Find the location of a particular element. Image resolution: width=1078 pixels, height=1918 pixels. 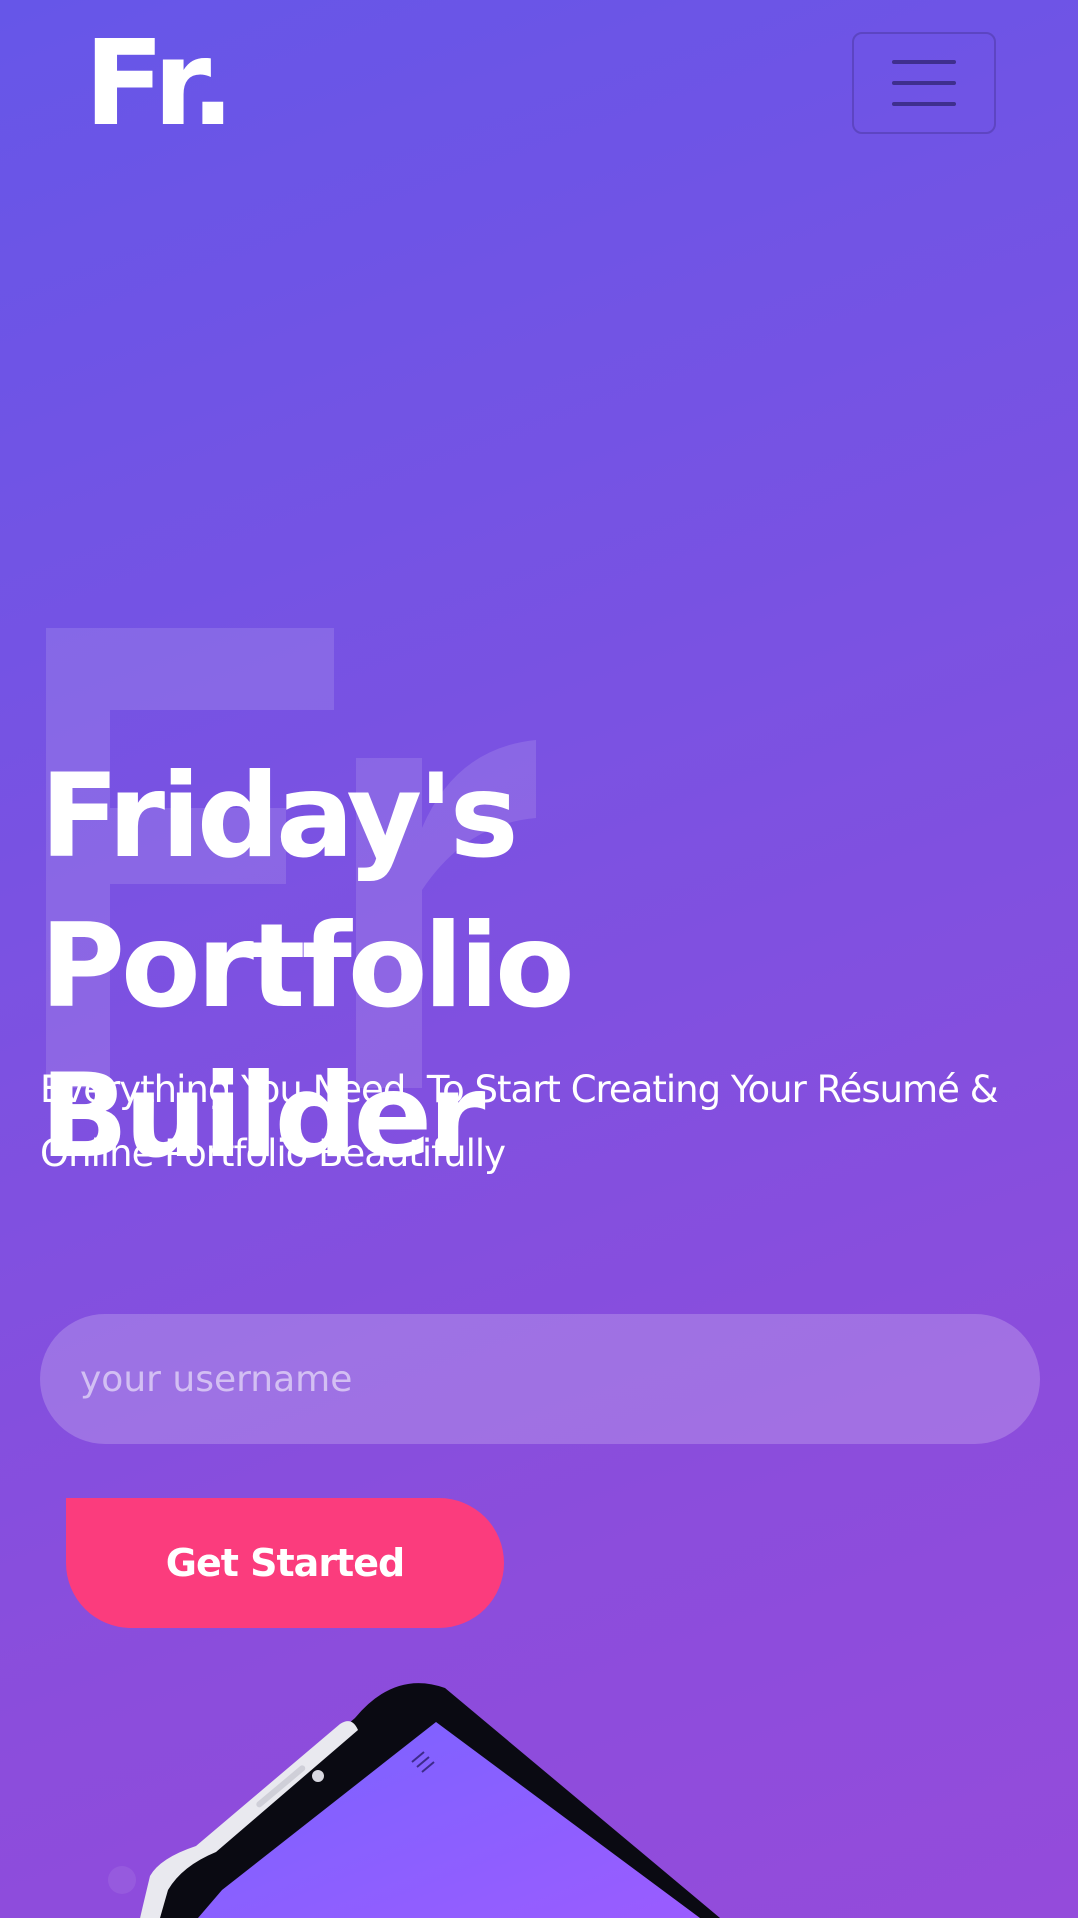

menu-button is located at coordinates (924, 83).